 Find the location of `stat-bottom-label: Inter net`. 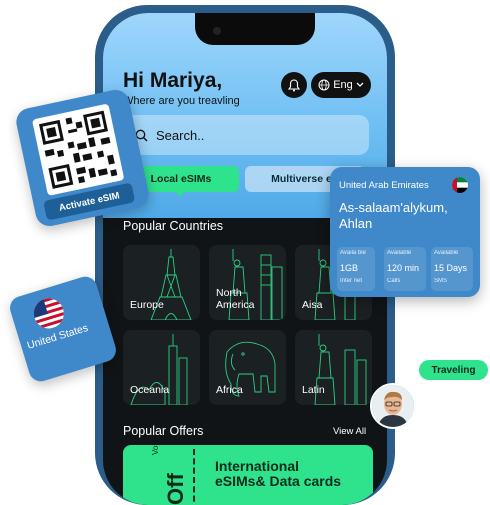

stat-bottom-label: Inter net is located at coordinates (351, 281).